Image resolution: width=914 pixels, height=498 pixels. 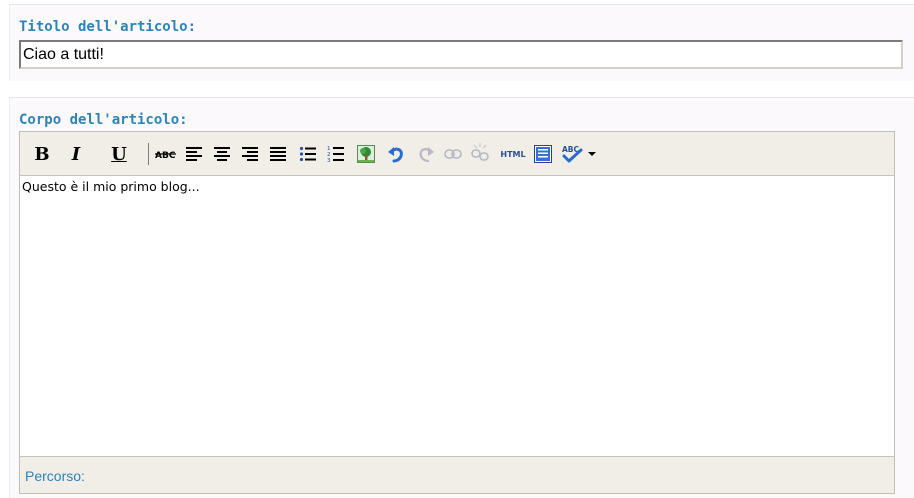 I want to click on svg-text: ABC, so click(x=165, y=156).